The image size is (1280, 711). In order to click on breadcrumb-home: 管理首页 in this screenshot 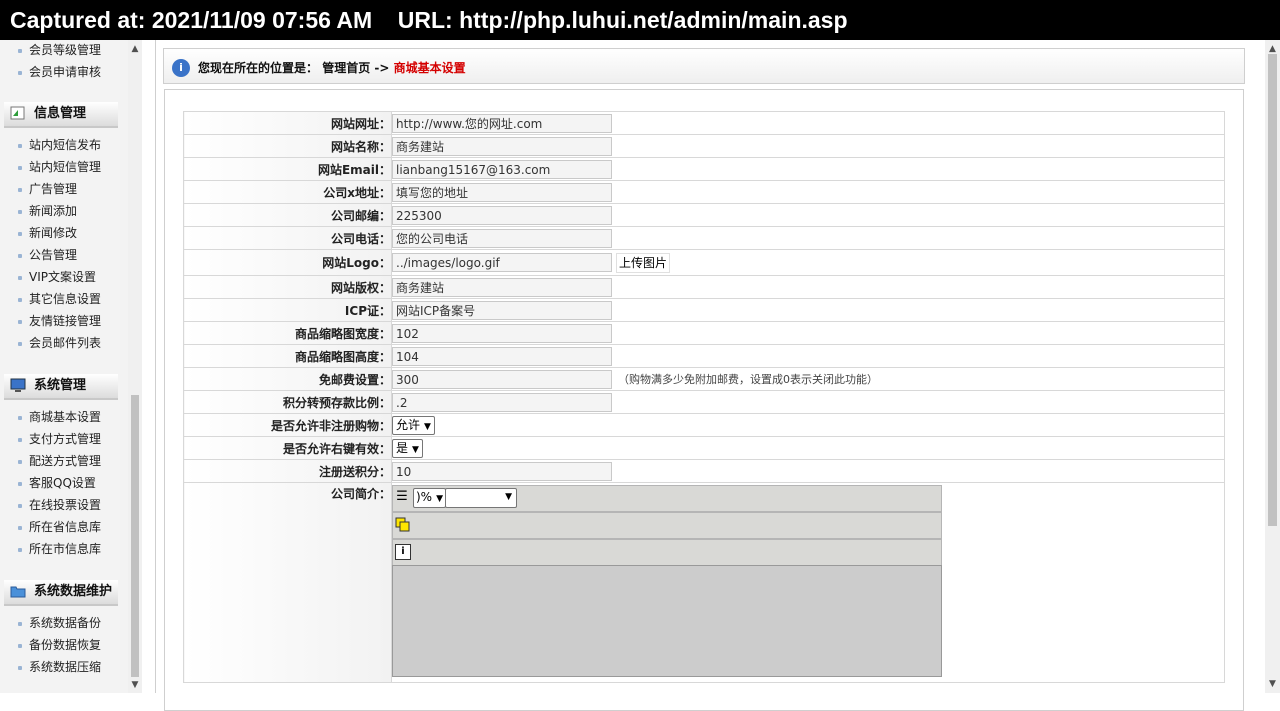, I will do `click(346, 68)`.